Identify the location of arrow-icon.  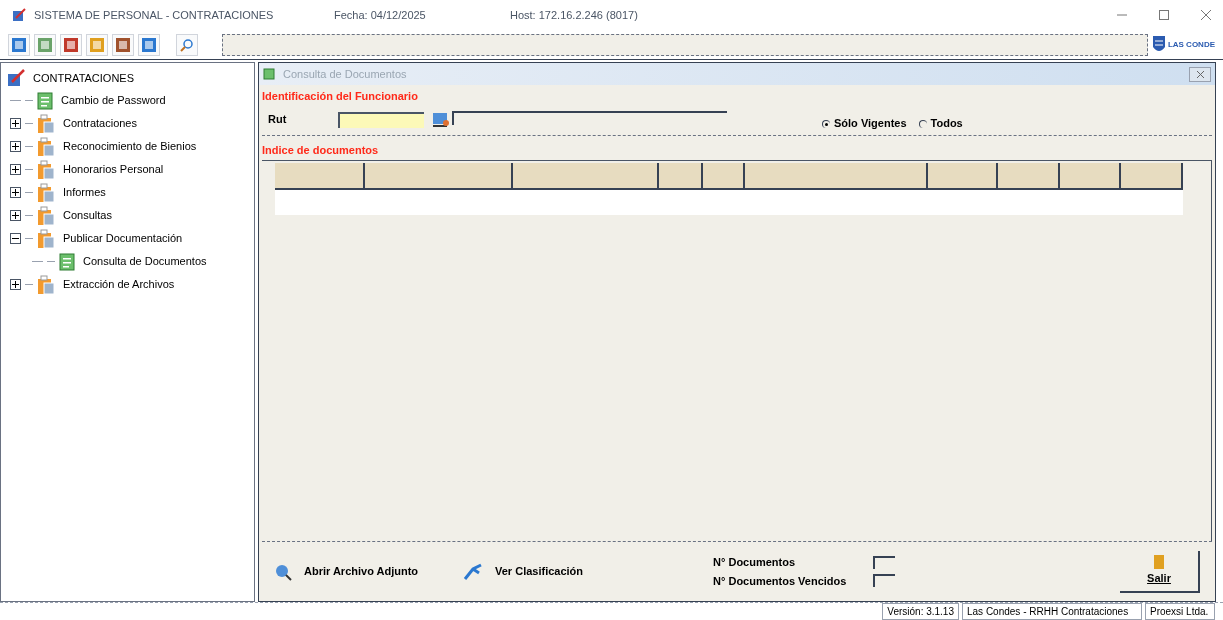
(473, 571).